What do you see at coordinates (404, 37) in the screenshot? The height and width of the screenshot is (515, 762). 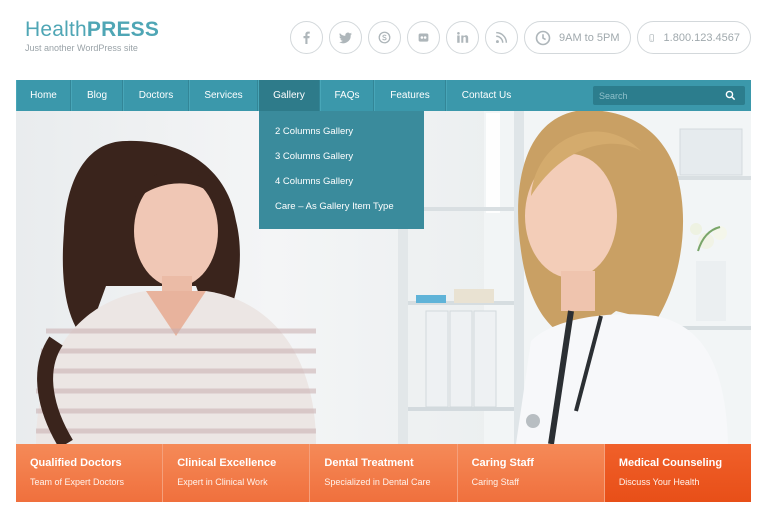 I see `social-links` at bounding box center [404, 37].